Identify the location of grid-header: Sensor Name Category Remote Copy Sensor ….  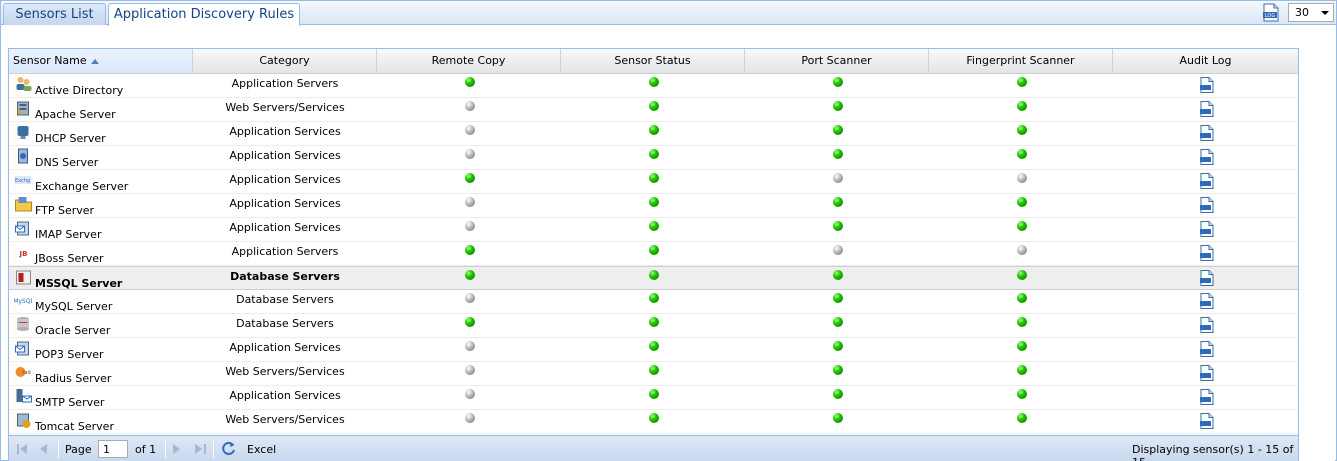
(653, 61).